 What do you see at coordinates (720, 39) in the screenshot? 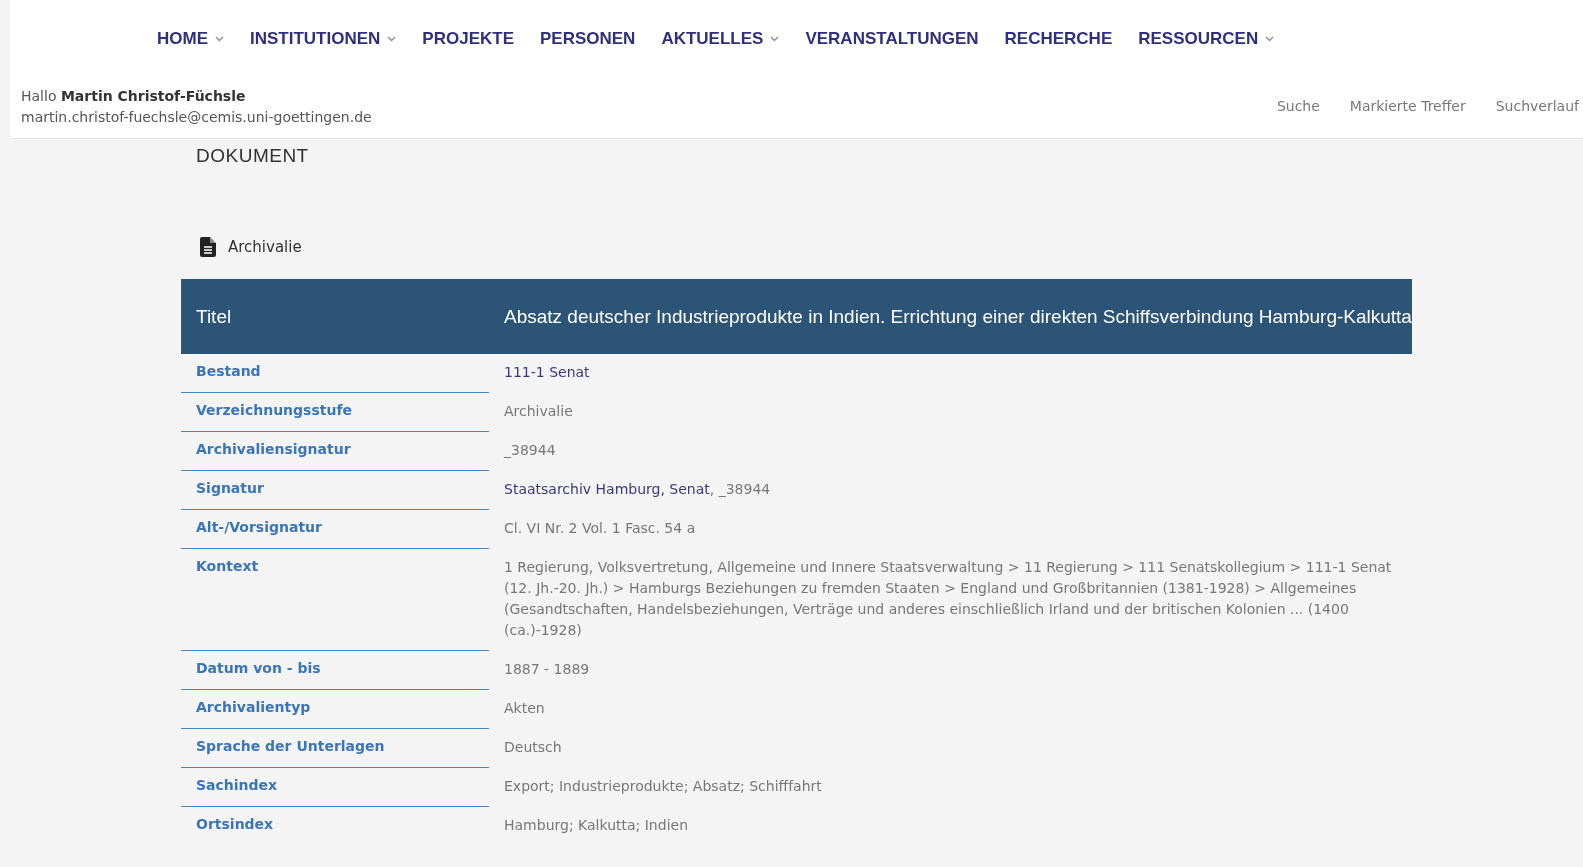
I see `nav-link: AKTUELLES` at bounding box center [720, 39].